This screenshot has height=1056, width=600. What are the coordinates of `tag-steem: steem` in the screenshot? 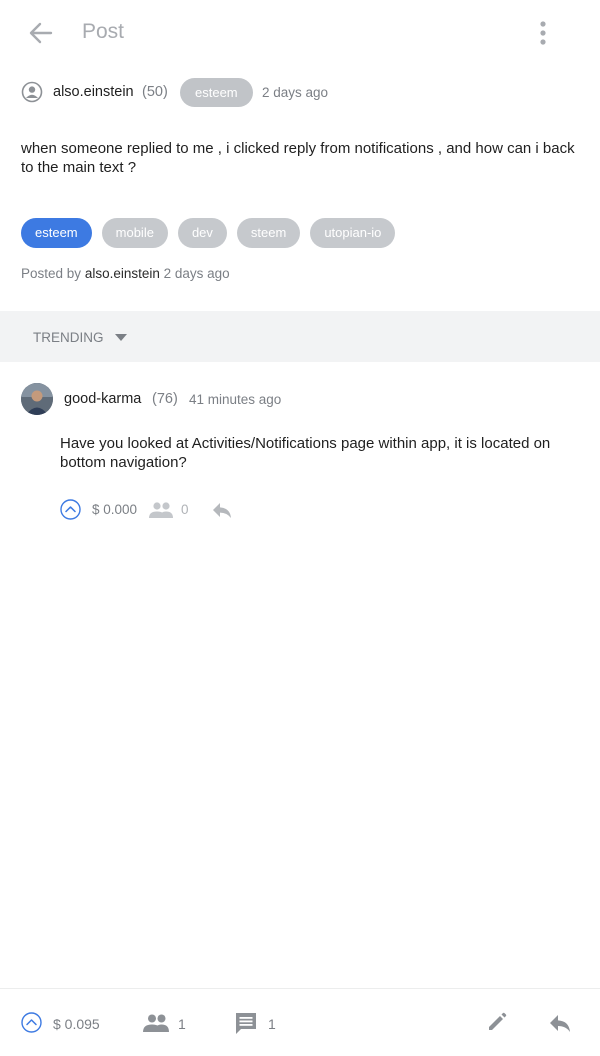 It's located at (268, 233).